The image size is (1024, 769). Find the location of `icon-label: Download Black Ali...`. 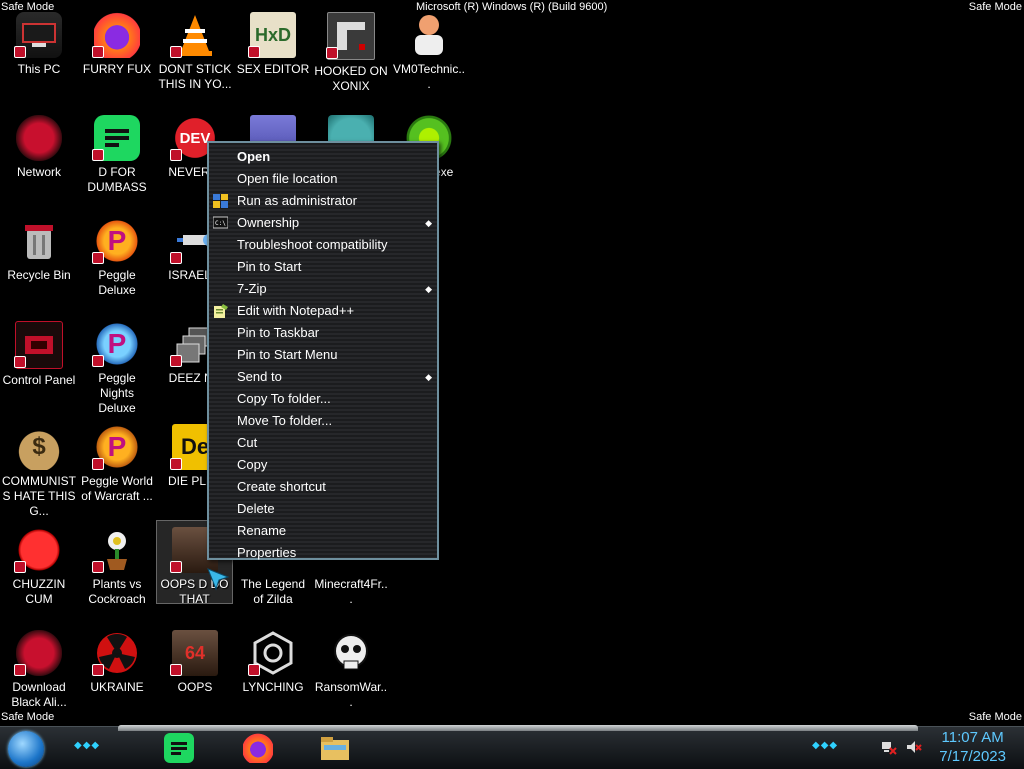

icon-label: Download Black Ali... is located at coordinates (39, 694).